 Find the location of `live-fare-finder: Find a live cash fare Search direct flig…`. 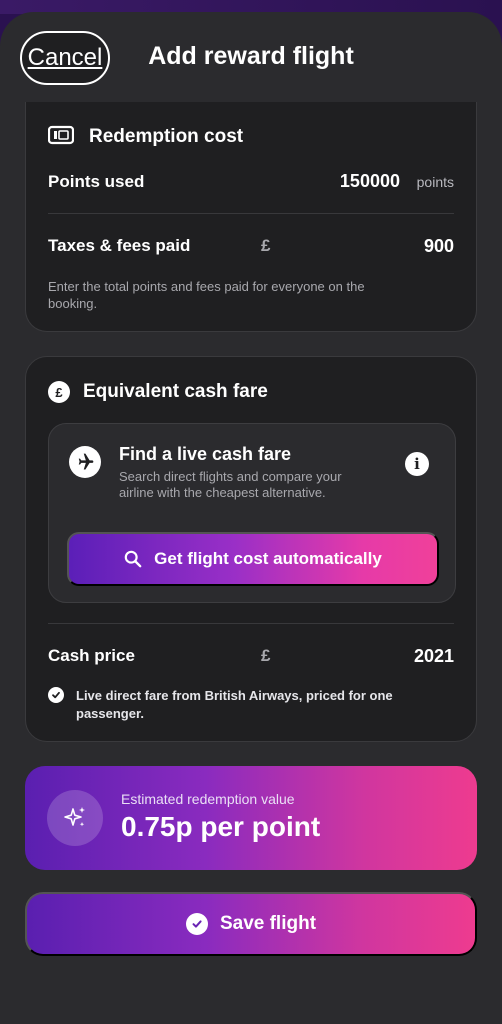

live-fare-finder: Find a live cash fare Search direct flig… is located at coordinates (252, 513).